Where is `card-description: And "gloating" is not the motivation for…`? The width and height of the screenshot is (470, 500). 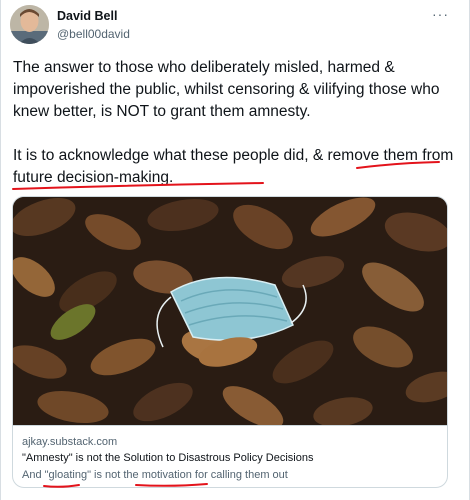
card-description: And "gloating" is not the motivation for… is located at coordinates (155, 475).